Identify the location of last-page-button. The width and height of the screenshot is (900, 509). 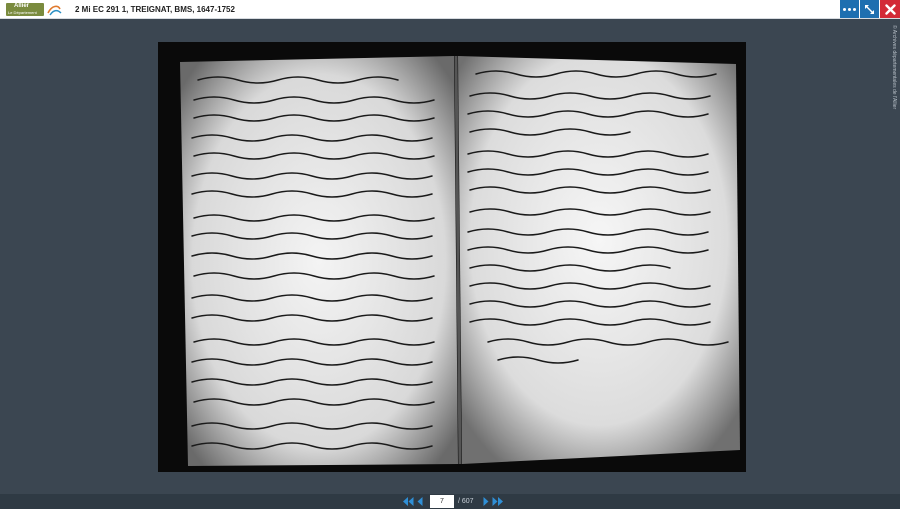
(498, 501).